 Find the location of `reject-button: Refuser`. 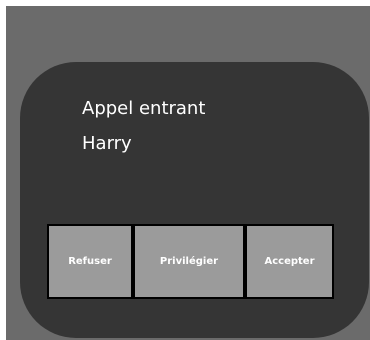

reject-button: Refuser is located at coordinates (90, 261).